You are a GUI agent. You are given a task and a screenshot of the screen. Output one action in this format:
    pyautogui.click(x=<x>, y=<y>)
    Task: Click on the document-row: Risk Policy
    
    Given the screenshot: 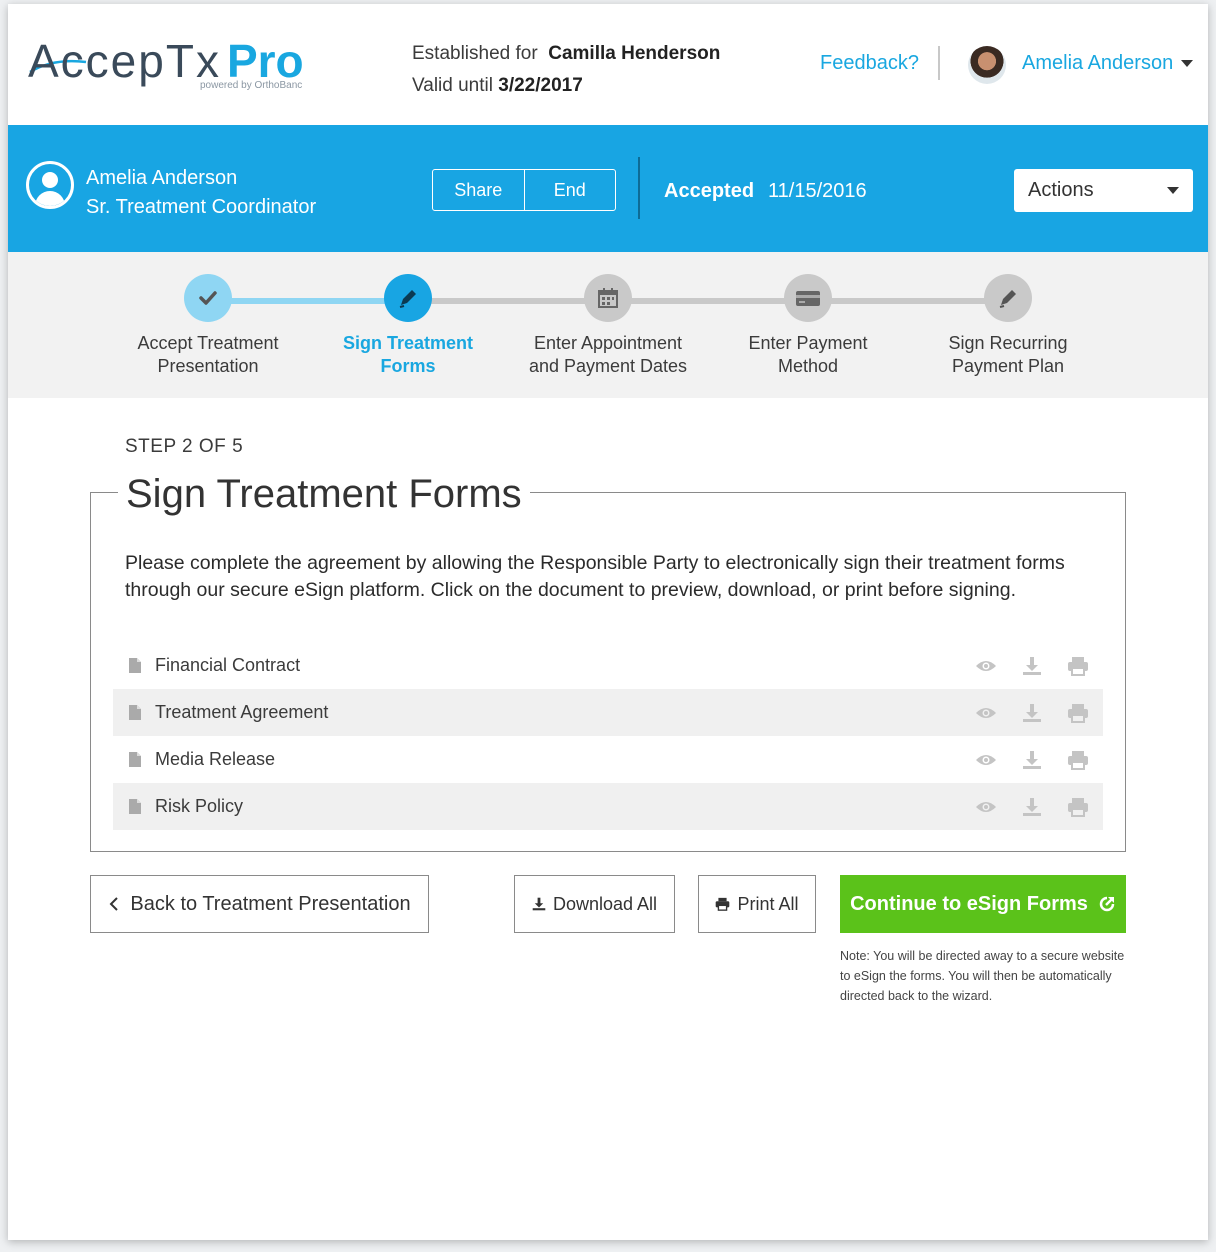 What is the action you would take?
    pyautogui.click(x=608, y=806)
    